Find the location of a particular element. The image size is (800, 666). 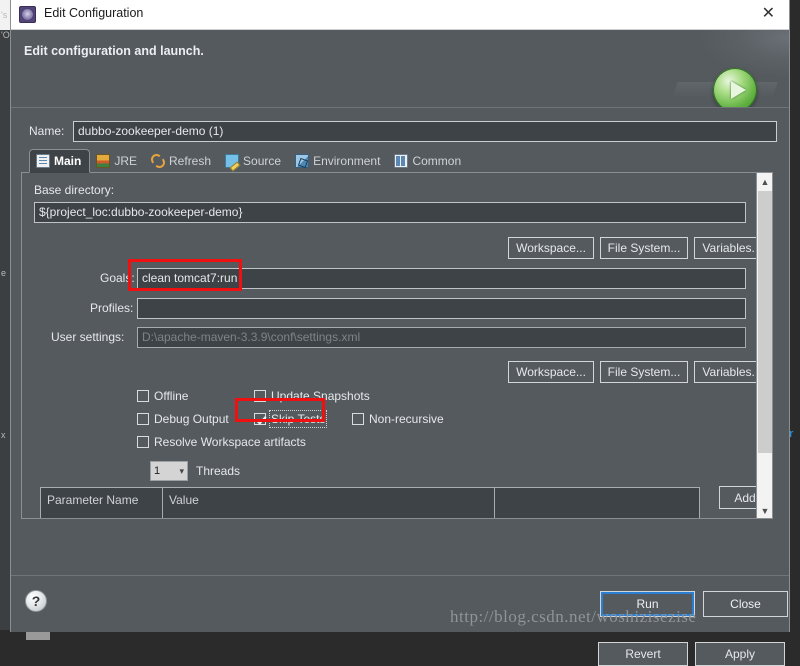

threads-dropdown: 1 ▾ is located at coordinates (169, 471).